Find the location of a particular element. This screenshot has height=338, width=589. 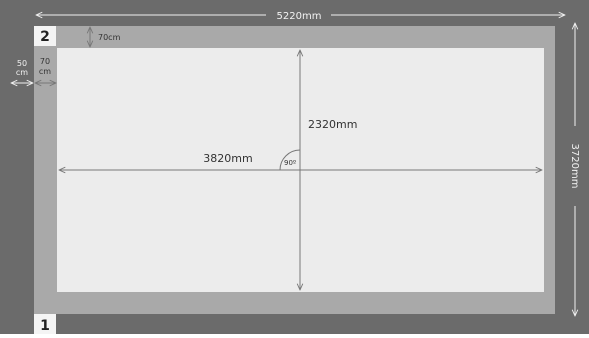

total-width-label: 5220mm is located at coordinates (299, 16).